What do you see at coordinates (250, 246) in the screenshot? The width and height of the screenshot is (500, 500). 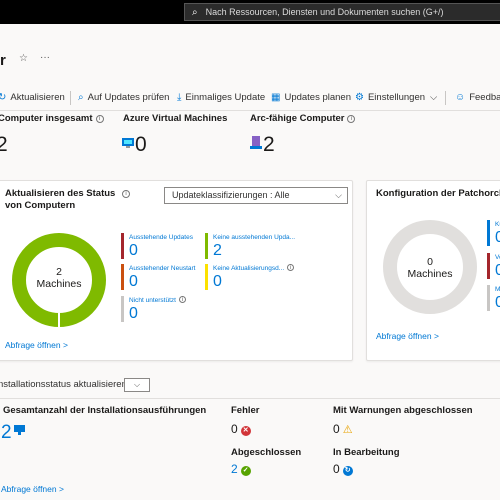 I see `legend-no-pending-updates: Keine ausstehenden Upda... 2` at bounding box center [250, 246].